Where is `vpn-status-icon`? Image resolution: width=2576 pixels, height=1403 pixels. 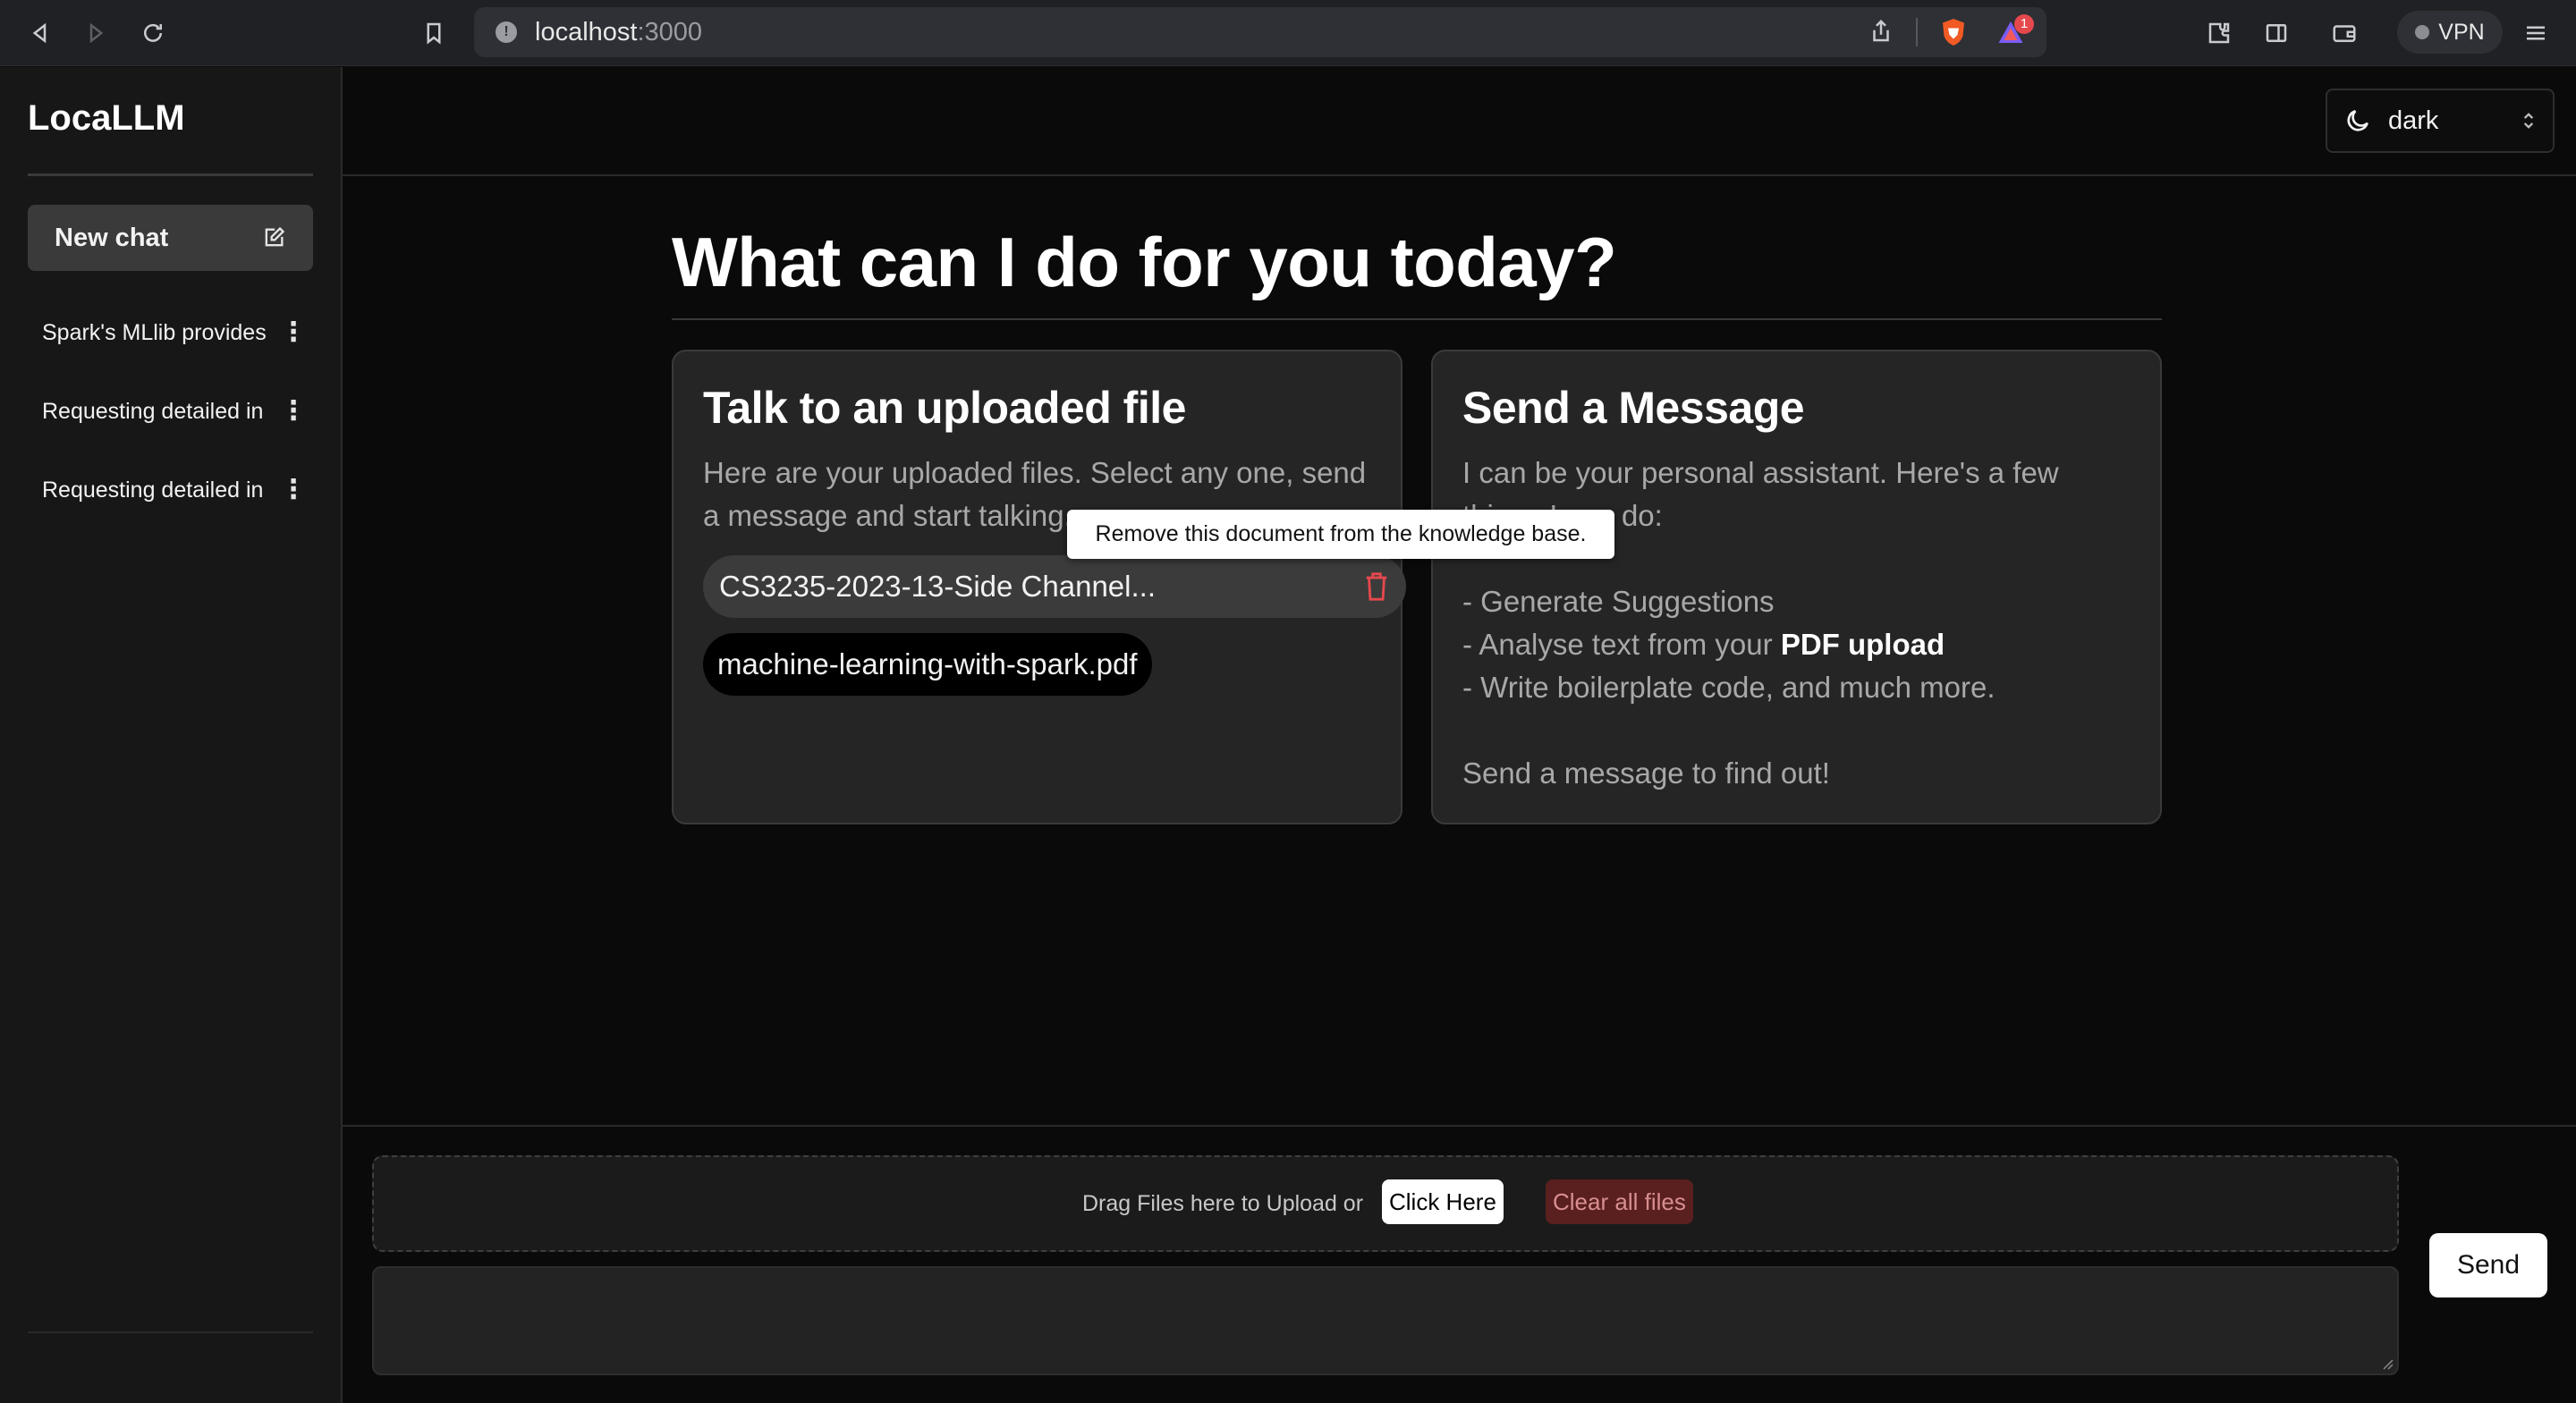 vpn-status-icon is located at coordinates (2422, 32).